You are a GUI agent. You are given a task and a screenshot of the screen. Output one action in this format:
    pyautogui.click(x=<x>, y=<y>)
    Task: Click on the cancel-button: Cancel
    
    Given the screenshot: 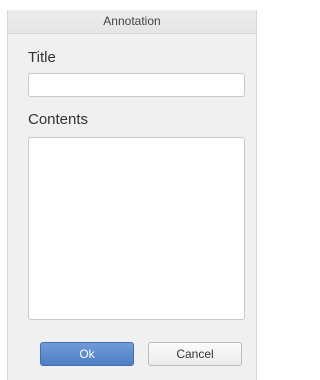 What is the action you would take?
    pyautogui.click(x=195, y=354)
    